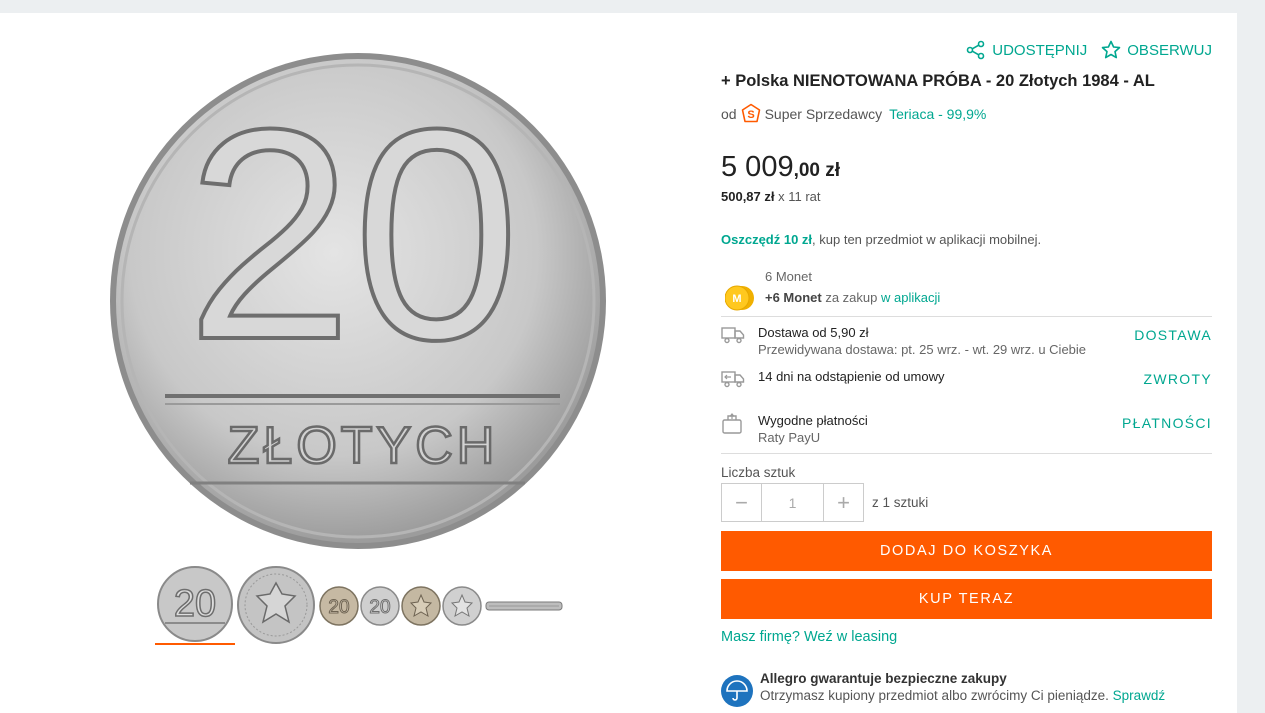  I want to click on seller-line: od S Super Sprzedawcy Teriaca - 99,9%, so click(853, 114).